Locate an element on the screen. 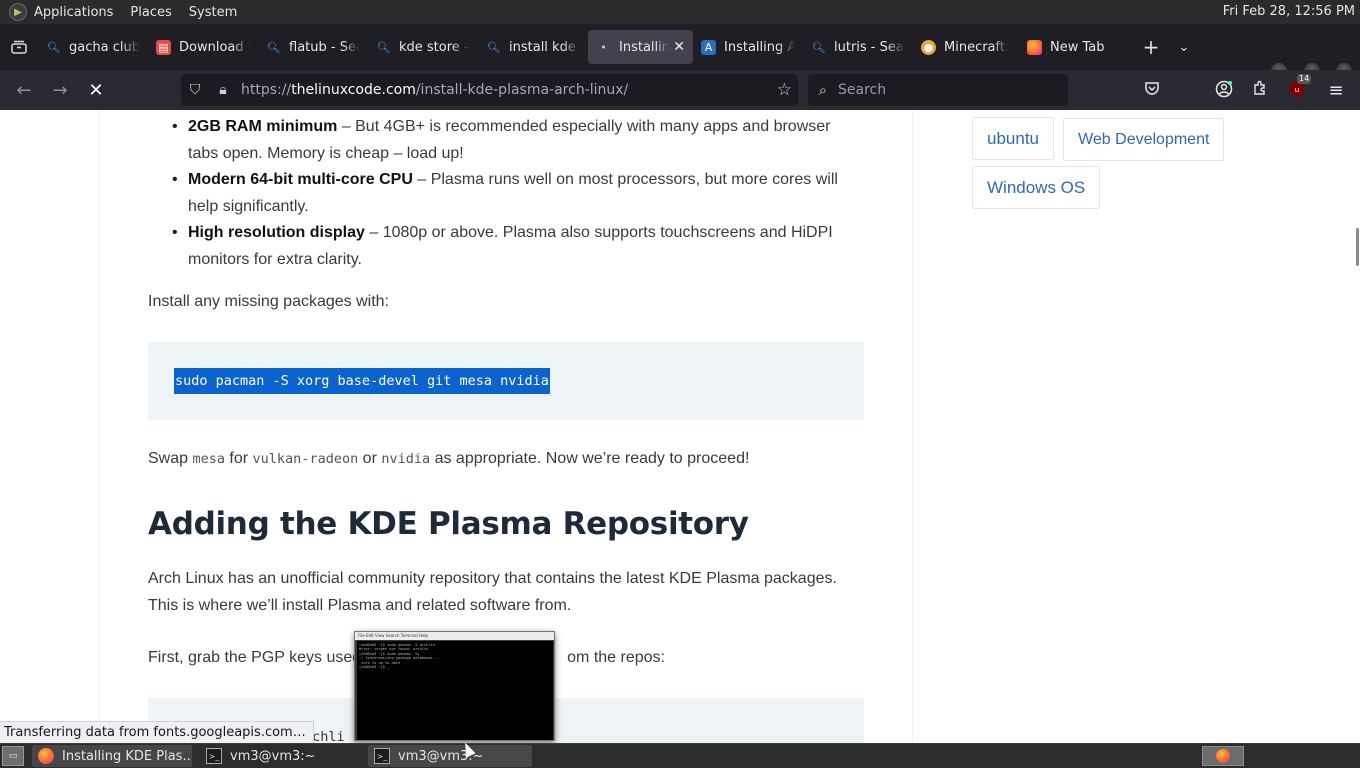 The width and height of the screenshot is (1360, 768). tab-installing-active: • Installing ✕ is located at coordinates (640, 47).